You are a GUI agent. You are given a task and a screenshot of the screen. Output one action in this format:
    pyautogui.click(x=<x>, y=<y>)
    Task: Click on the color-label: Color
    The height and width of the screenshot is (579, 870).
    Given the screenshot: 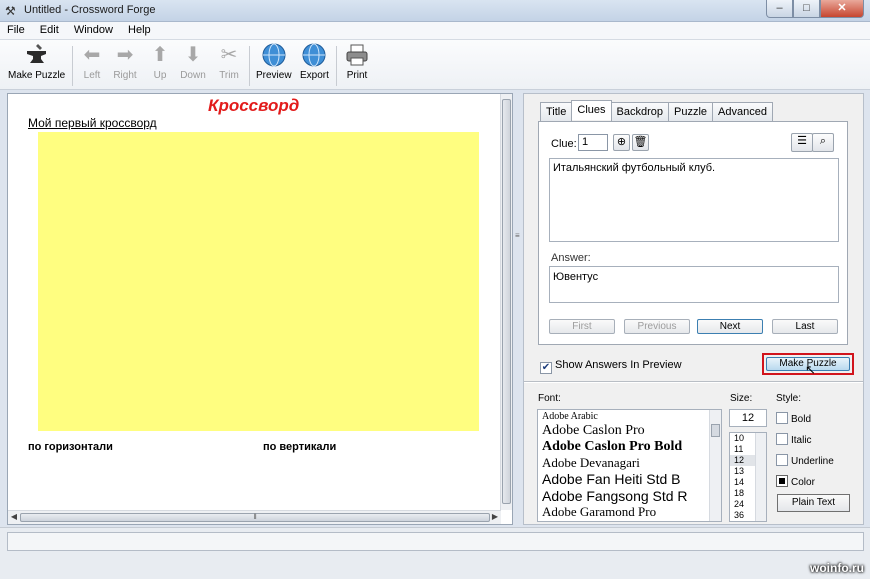 What is the action you would take?
    pyautogui.click(x=803, y=482)
    